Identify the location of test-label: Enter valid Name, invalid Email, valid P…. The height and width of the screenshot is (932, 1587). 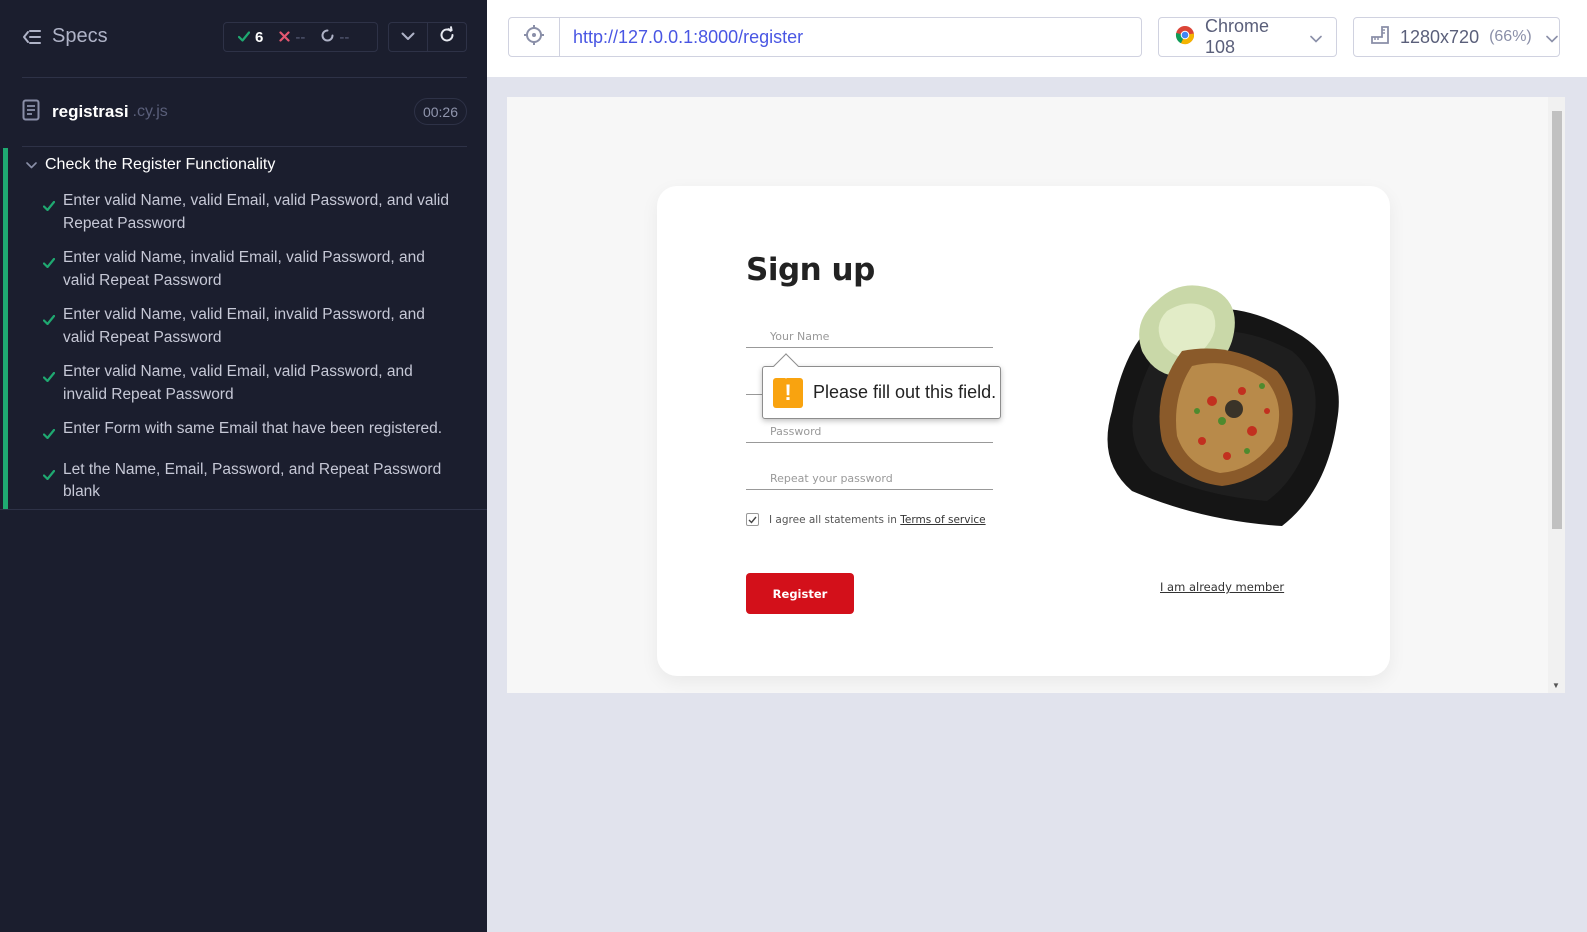
(244, 269).